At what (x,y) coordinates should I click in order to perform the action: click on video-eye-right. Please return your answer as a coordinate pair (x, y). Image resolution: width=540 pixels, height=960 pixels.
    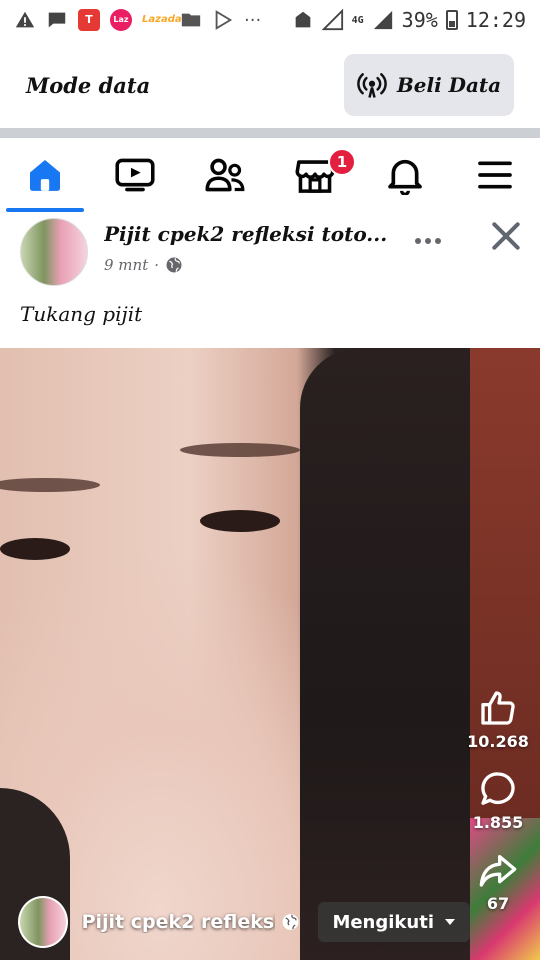
    Looking at the image, I should click on (240, 521).